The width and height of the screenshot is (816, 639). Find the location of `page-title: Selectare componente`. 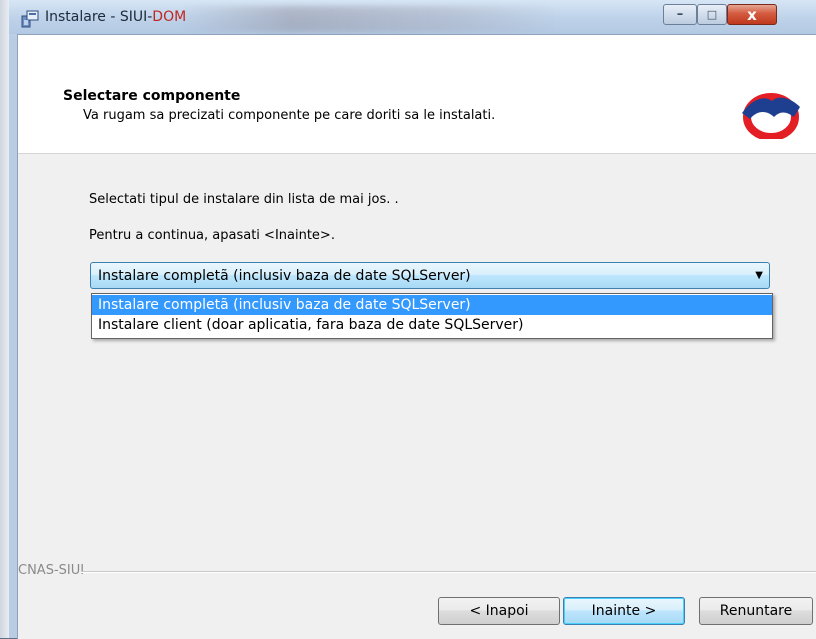

page-title: Selectare componente is located at coordinates (152, 96).